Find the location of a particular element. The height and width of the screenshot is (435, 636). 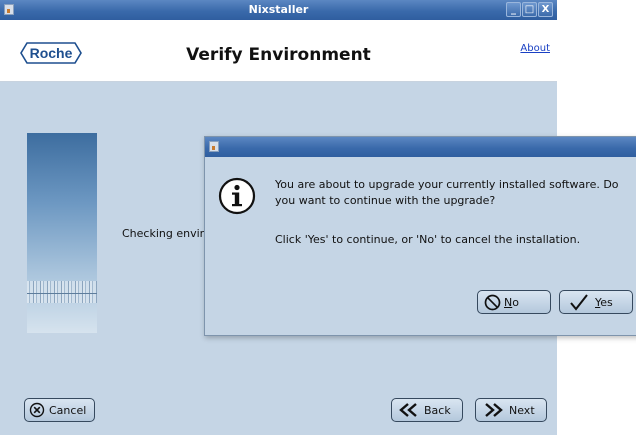

no-button-label: No is located at coordinates (511, 302).